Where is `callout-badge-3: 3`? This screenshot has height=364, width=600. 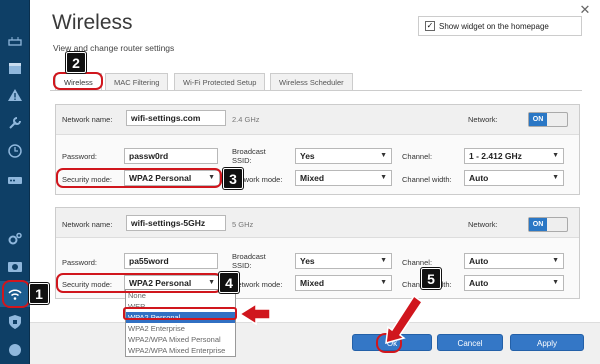 callout-badge-3: 3 is located at coordinates (233, 178).